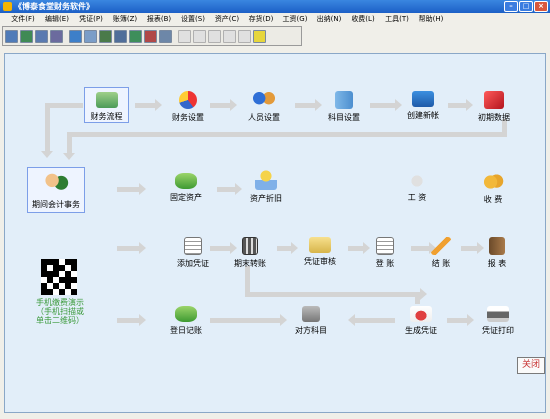 This screenshot has width=550, height=419. I want to click on app-icon, so click(7, 6).